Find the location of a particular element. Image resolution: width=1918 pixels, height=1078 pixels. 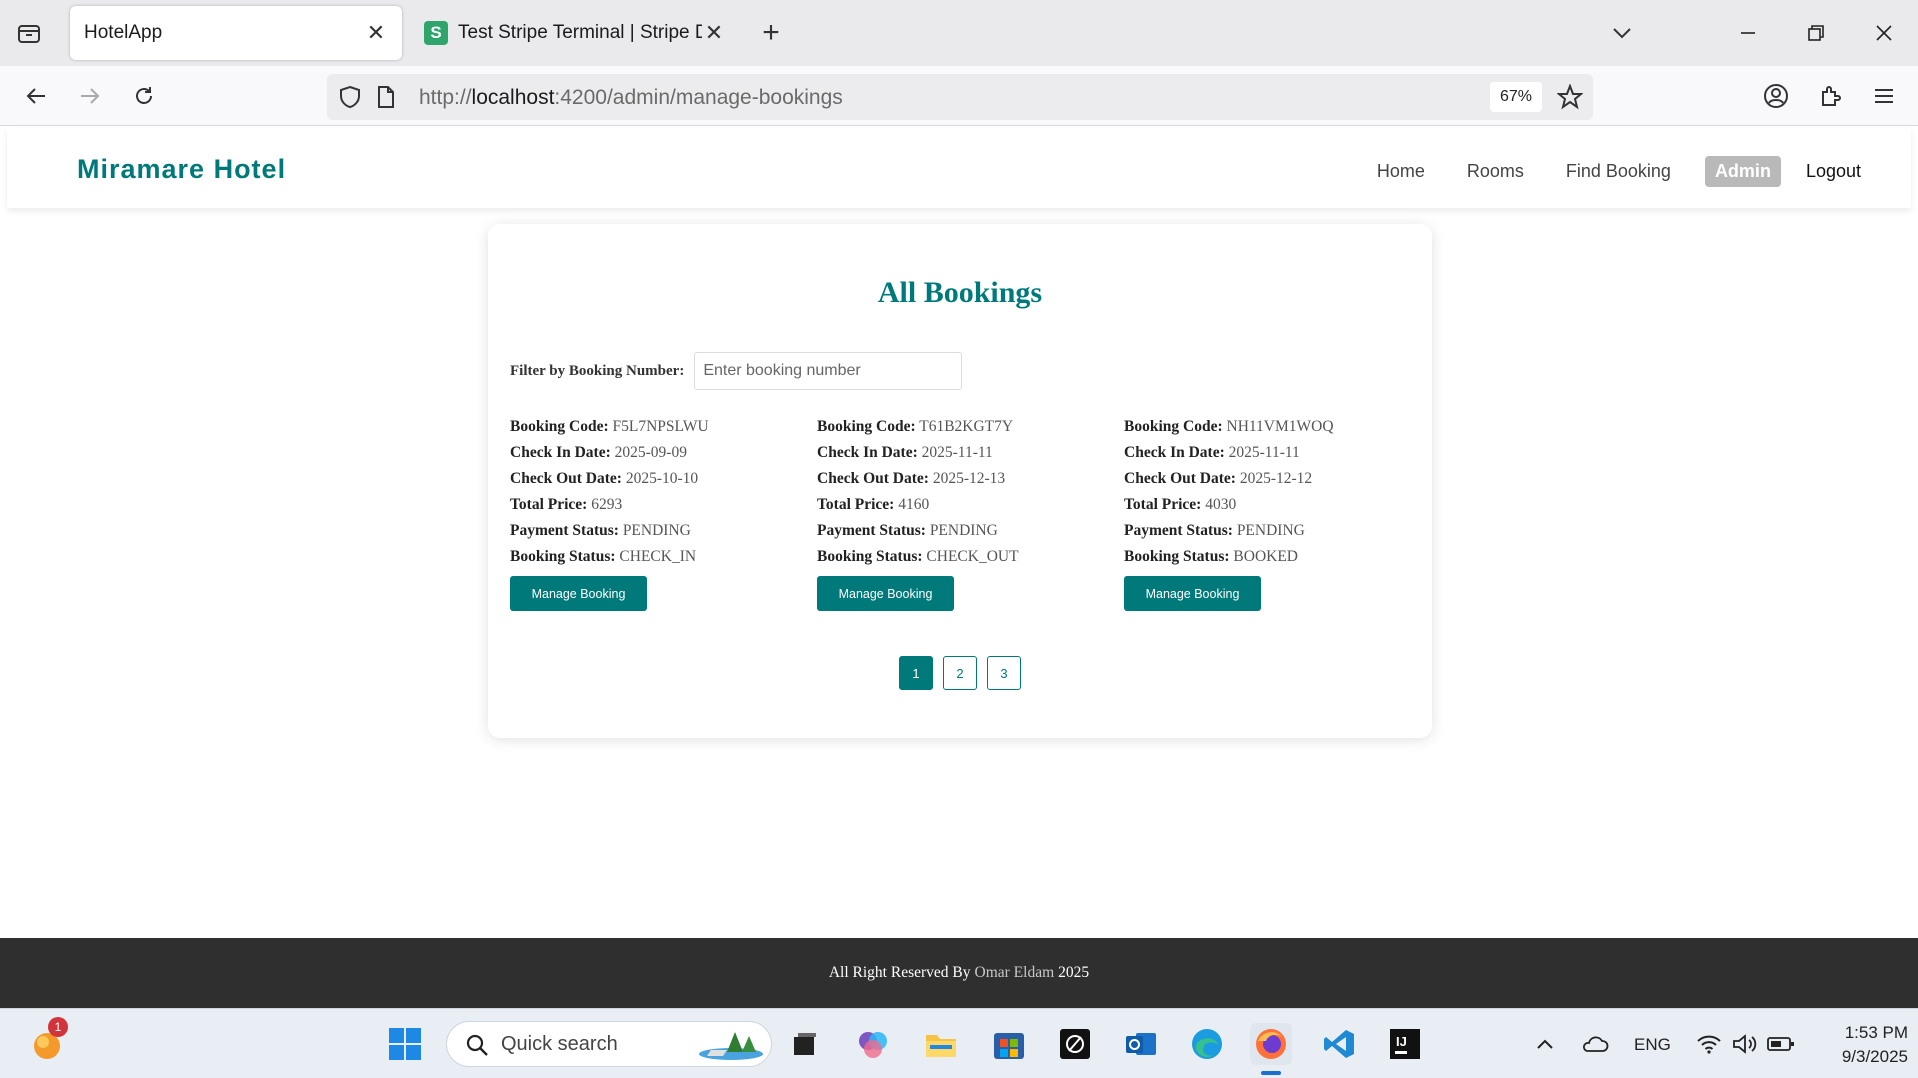

battery-icon is located at coordinates (1781, 1044).